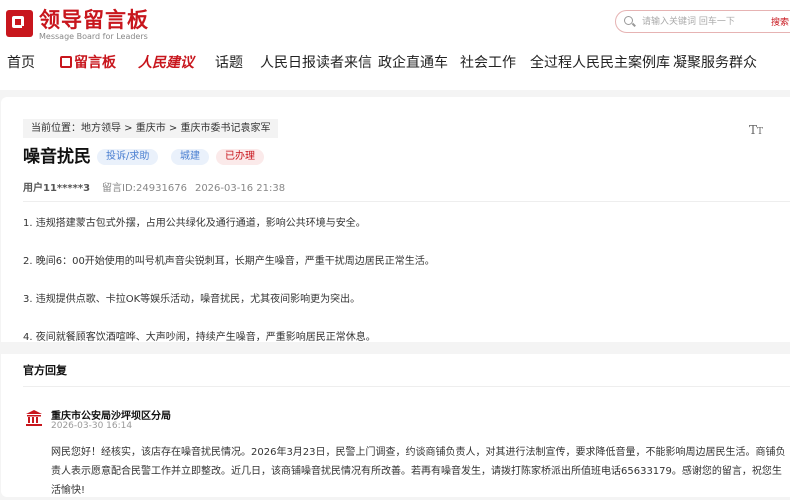  I want to click on reply-organization: 重庆市公安局沙坪坝区分局, so click(111, 416).